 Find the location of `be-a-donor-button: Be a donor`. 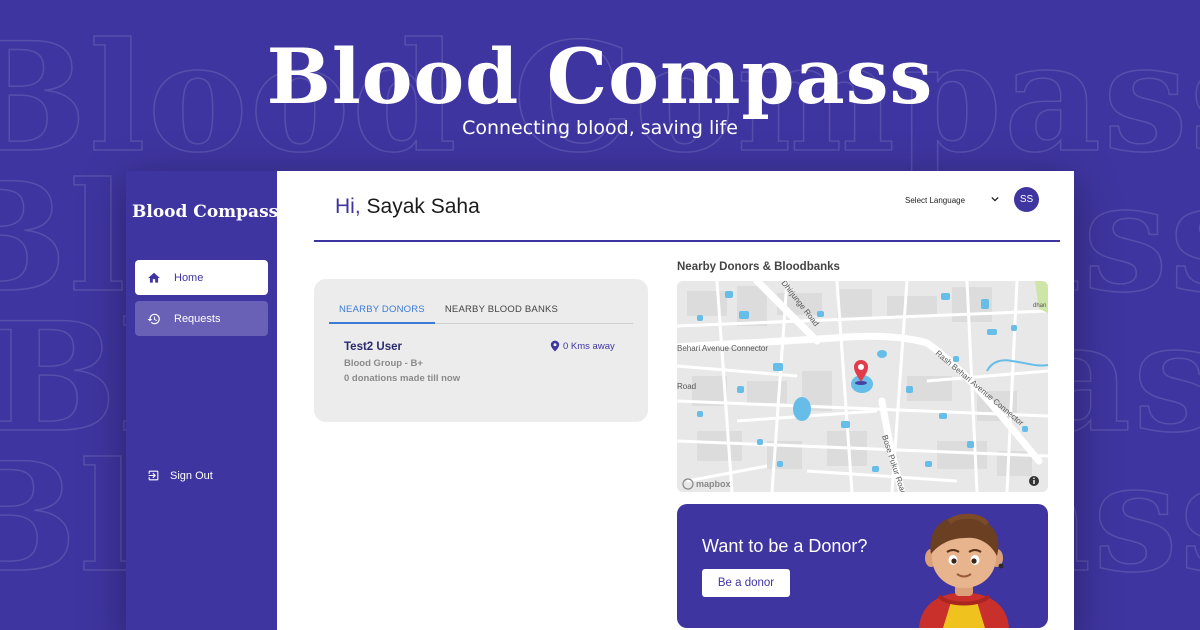

be-a-donor-button: Be a donor is located at coordinates (746, 583).